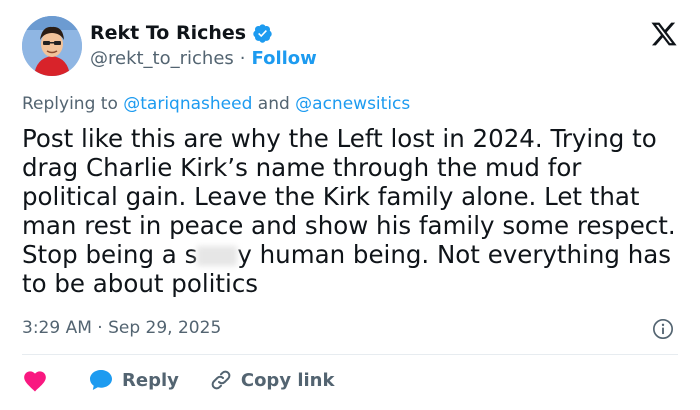  I want to click on x-logo-icon, so click(664, 34).